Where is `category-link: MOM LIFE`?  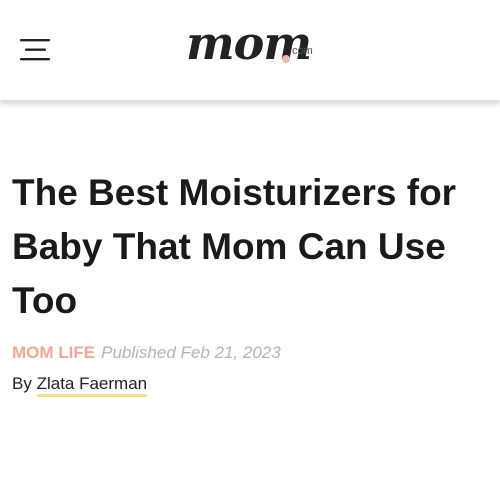
category-link: MOM LIFE is located at coordinates (53, 352).